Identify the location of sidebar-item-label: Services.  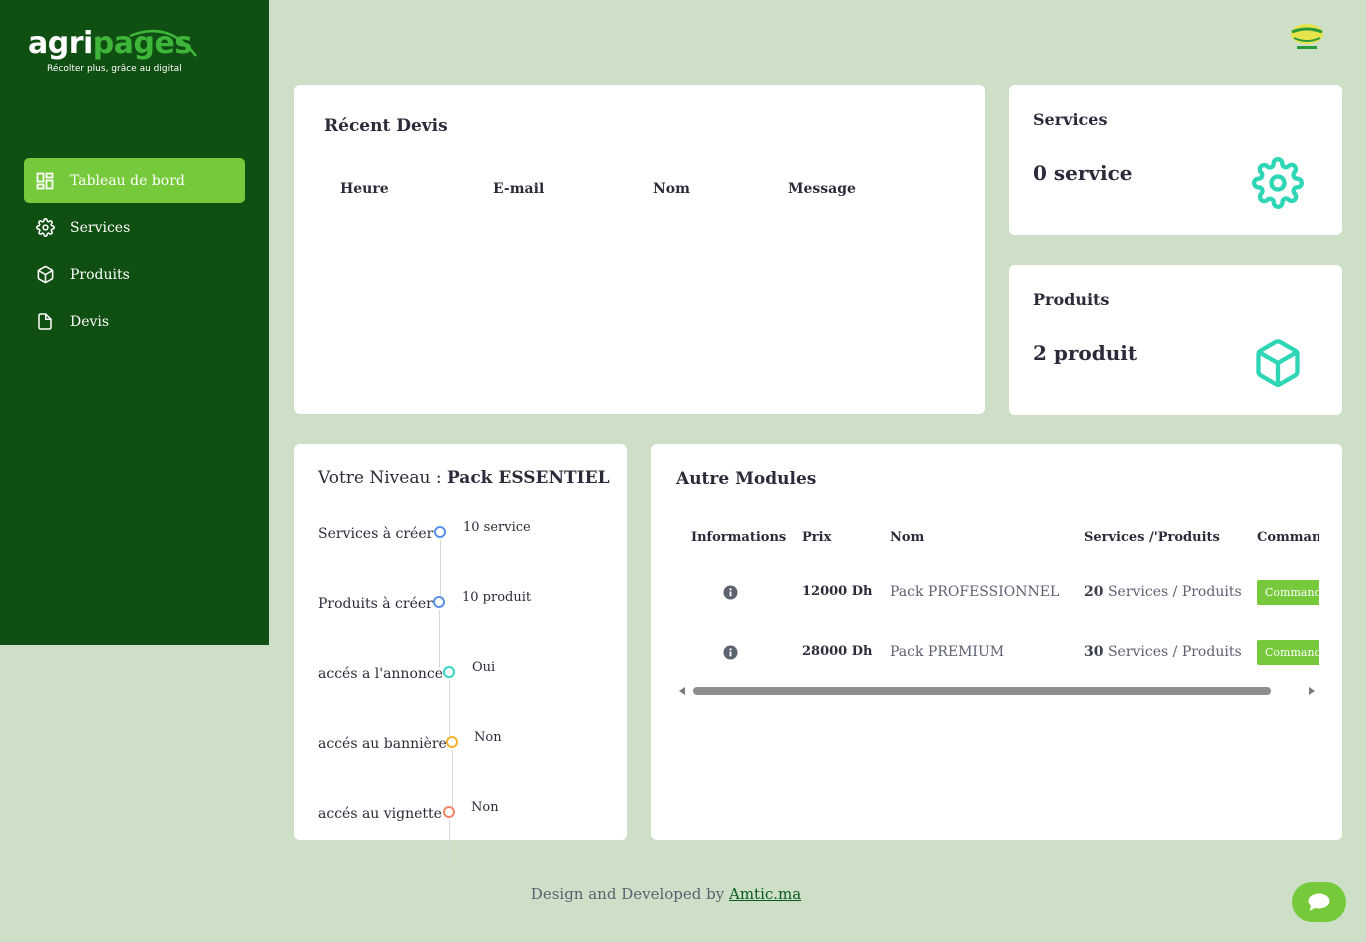
(100, 227).